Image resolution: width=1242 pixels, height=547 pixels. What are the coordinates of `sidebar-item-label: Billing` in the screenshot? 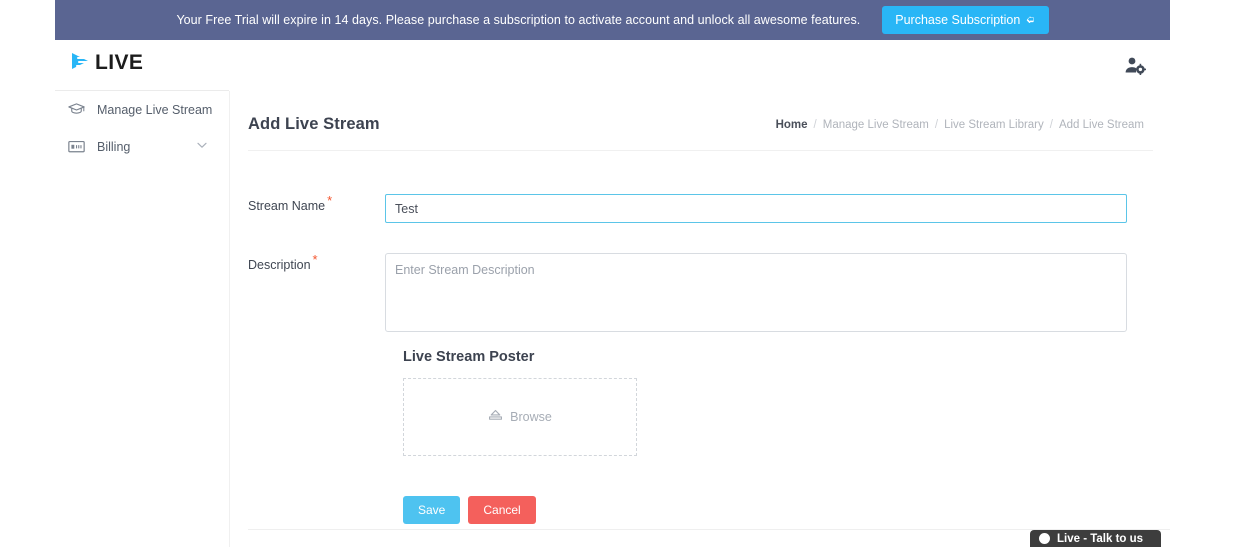 It's located at (114, 146).